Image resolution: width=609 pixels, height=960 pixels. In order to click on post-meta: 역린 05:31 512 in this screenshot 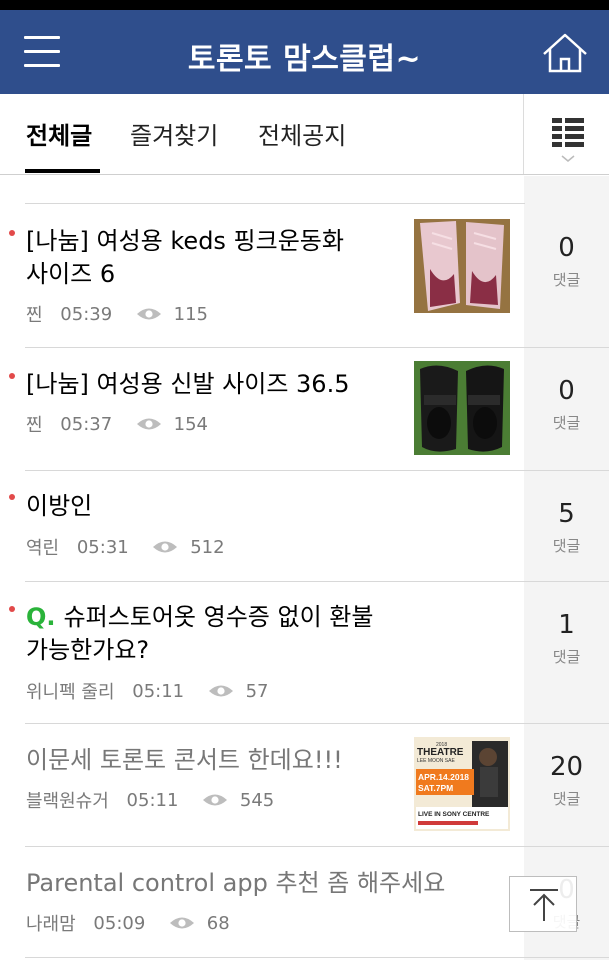, I will do `click(125, 547)`.